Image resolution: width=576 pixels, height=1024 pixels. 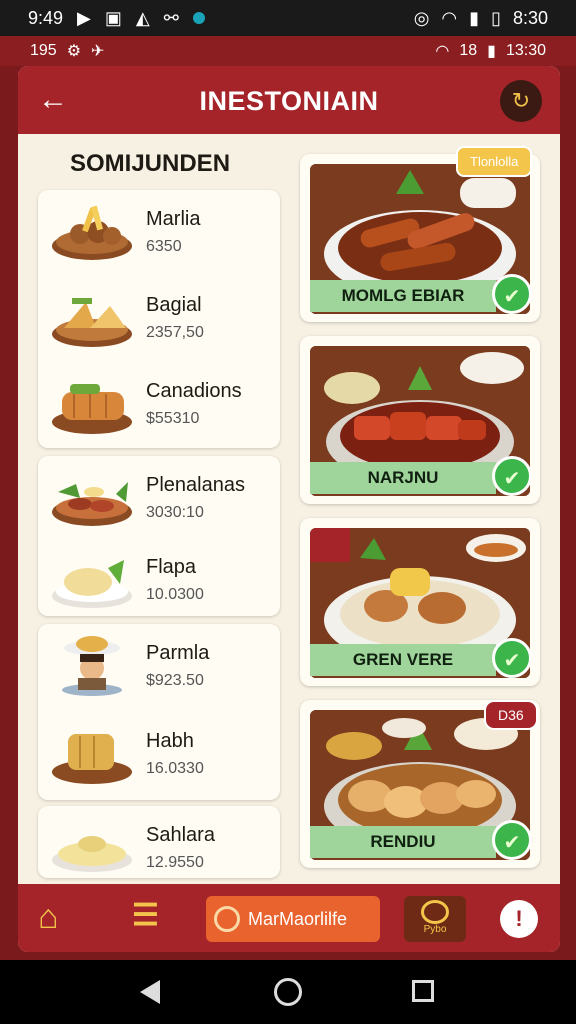 I want to click on card-tag-badge: Tlonlolla, so click(x=494, y=161).